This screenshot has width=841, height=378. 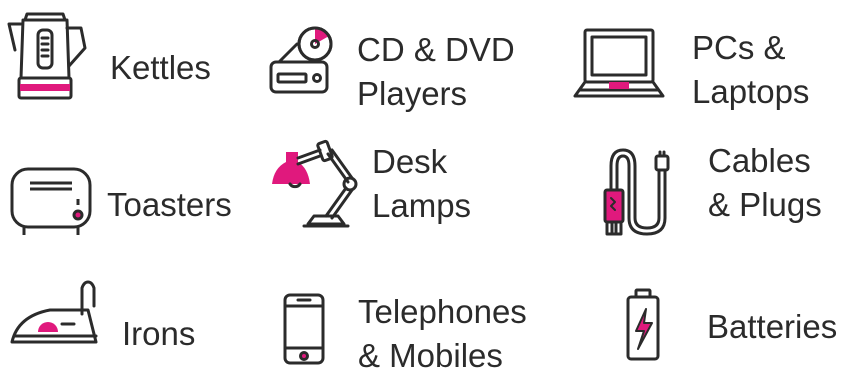 What do you see at coordinates (47, 55) in the screenshot?
I see `kettle-icon` at bounding box center [47, 55].